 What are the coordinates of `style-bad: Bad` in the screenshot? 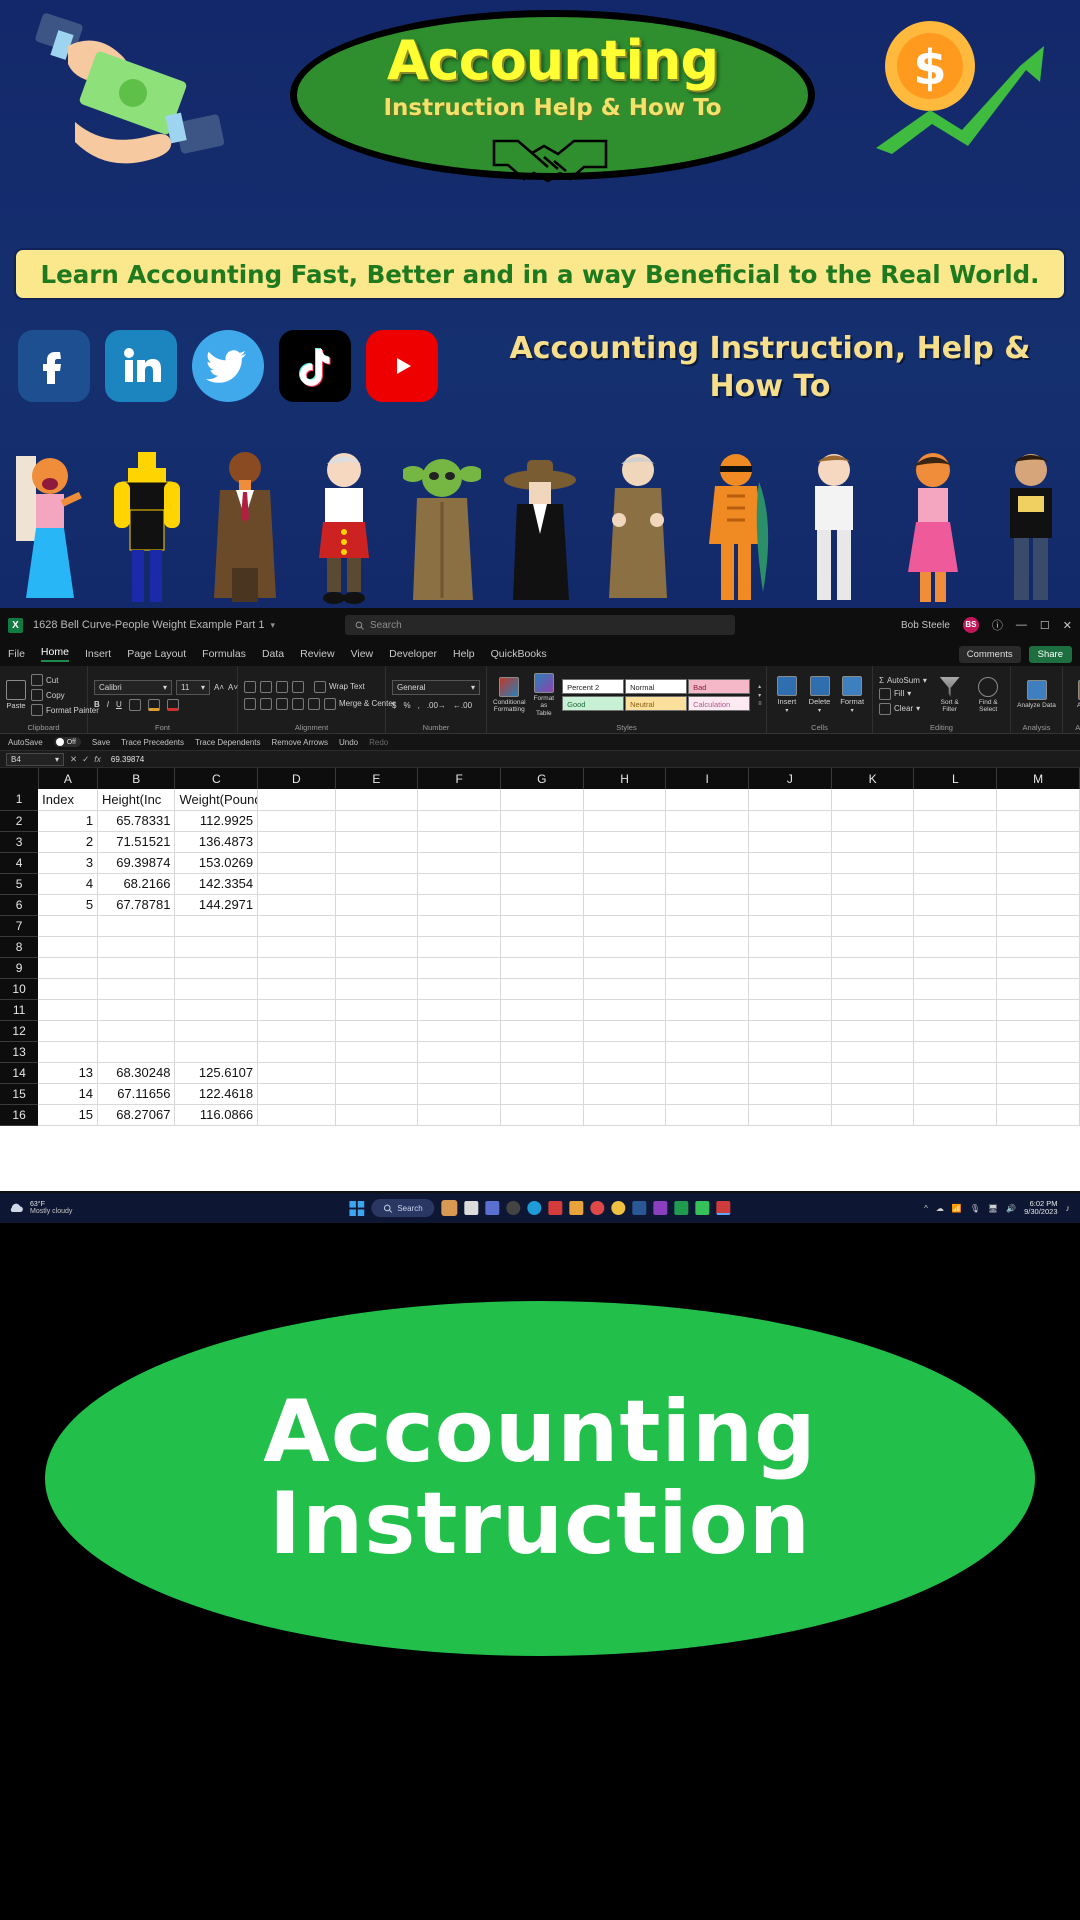 It's located at (719, 686).